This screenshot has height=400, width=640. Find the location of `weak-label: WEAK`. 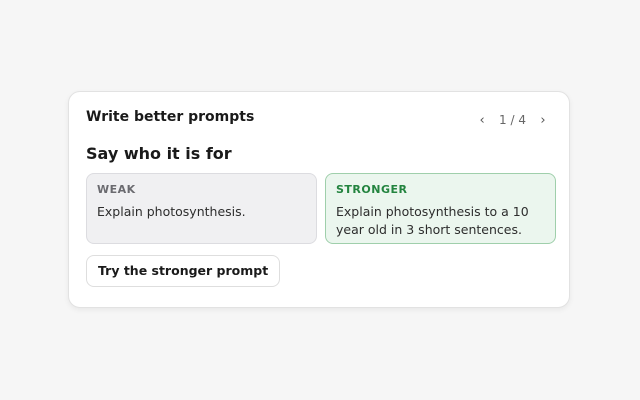

weak-label: WEAK is located at coordinates (116, 189).